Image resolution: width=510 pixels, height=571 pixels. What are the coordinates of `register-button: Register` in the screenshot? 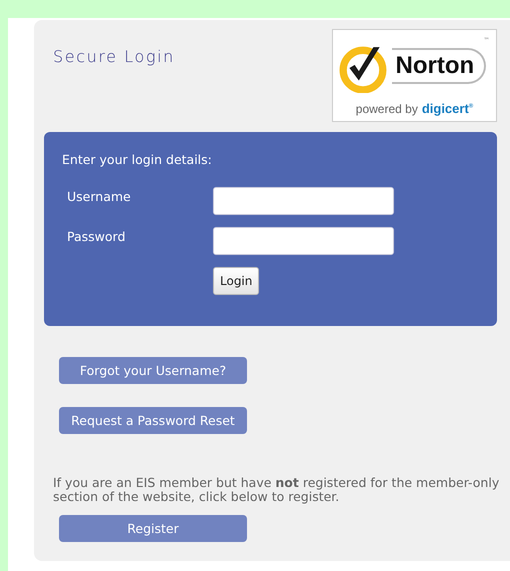 It's located at (153, 528).